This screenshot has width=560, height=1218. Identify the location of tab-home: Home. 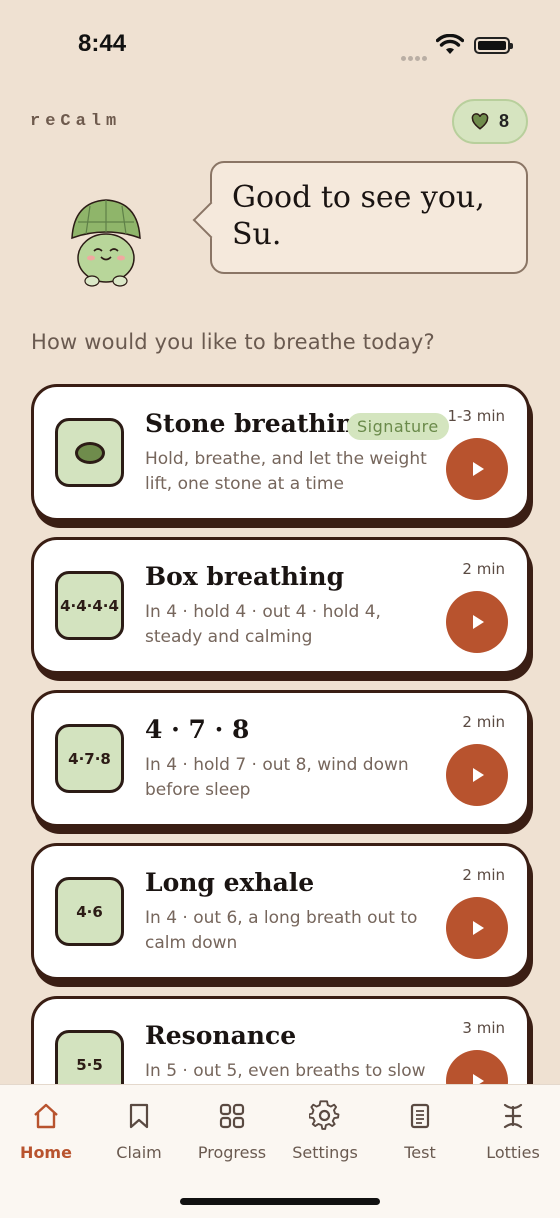
(46, 1130).